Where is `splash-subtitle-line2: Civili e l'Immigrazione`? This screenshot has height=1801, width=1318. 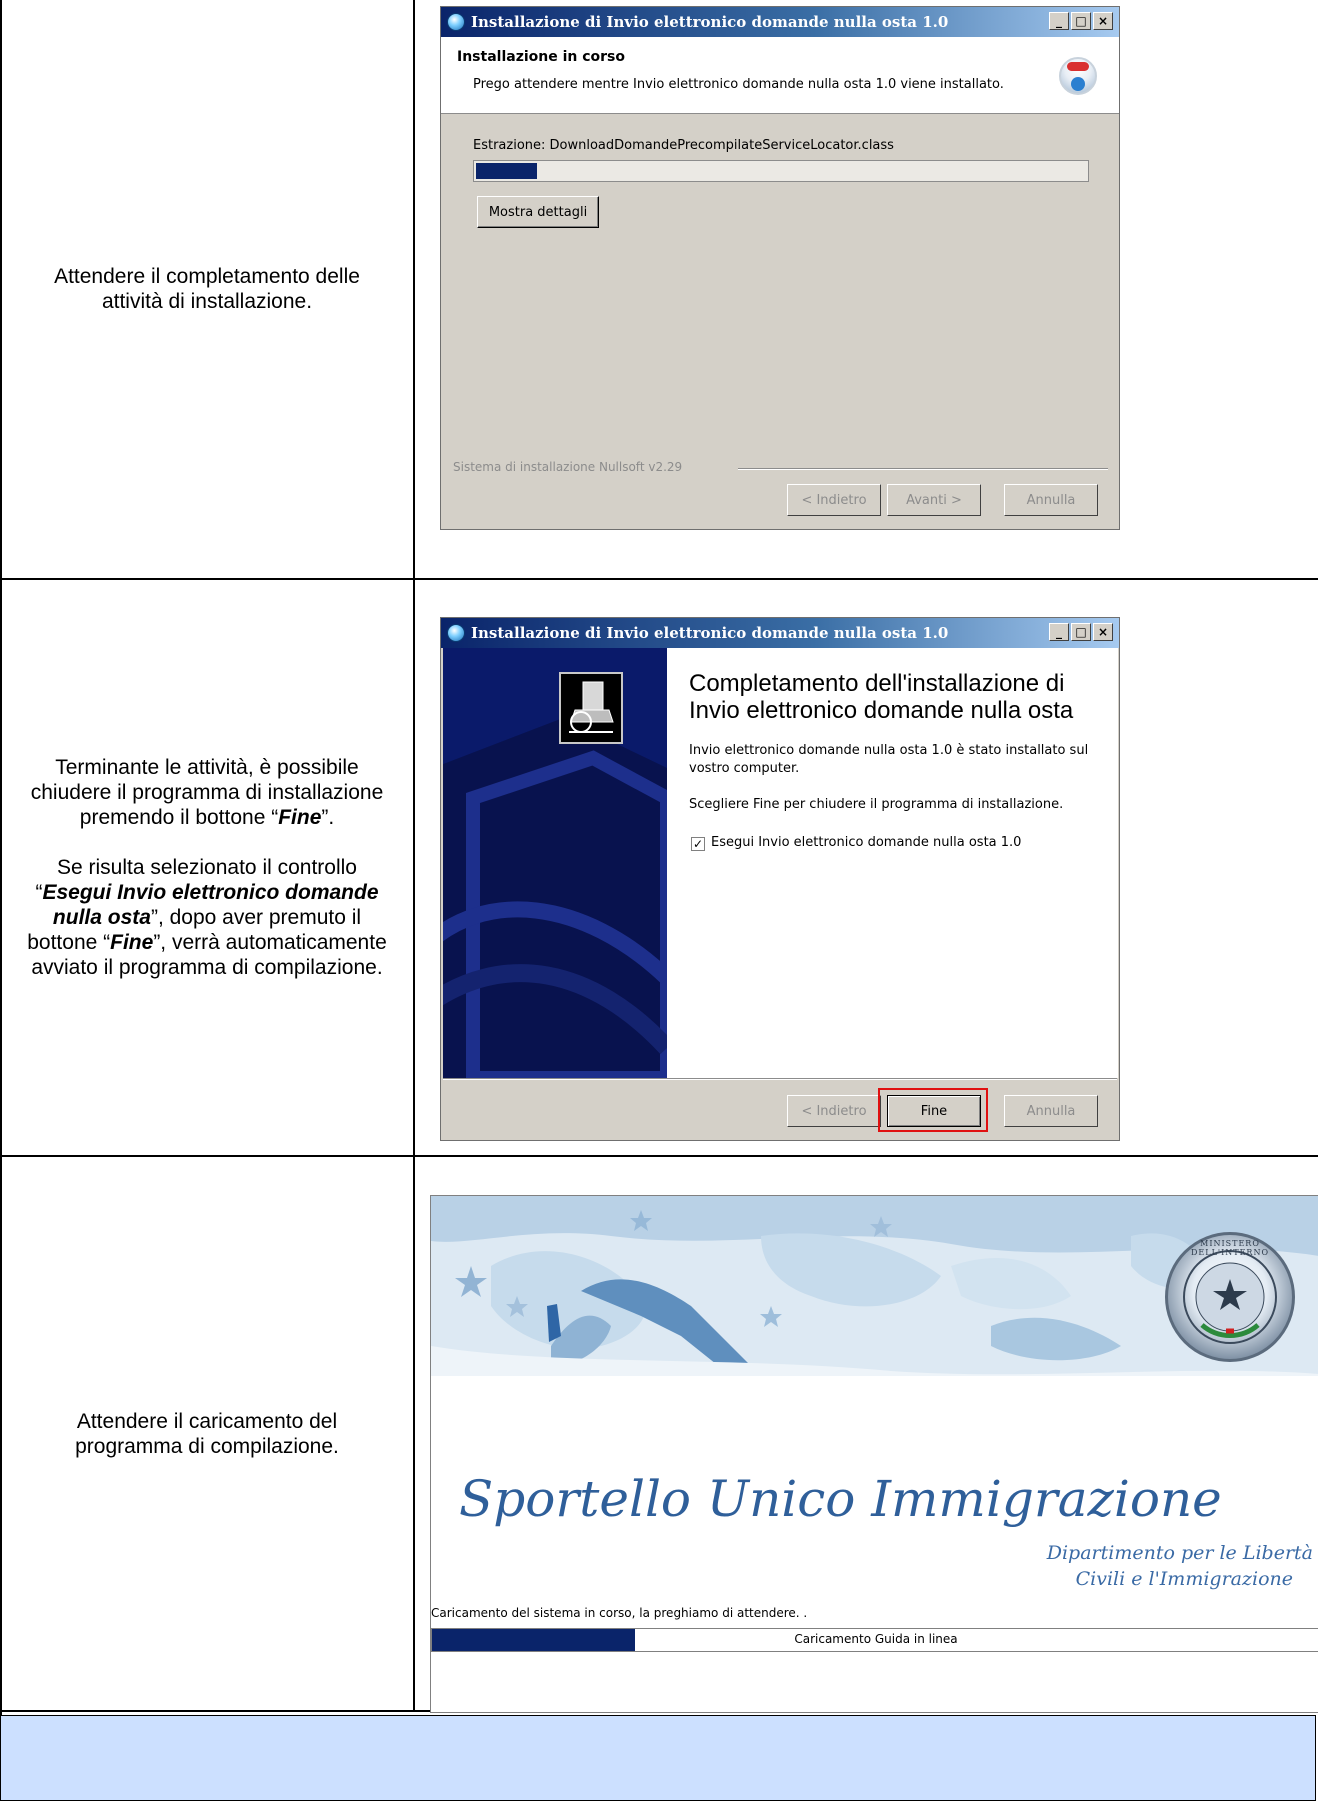 splash-subtitle-line2: Civili e l'Immigrazione is located at coordinates (1184, 1579).